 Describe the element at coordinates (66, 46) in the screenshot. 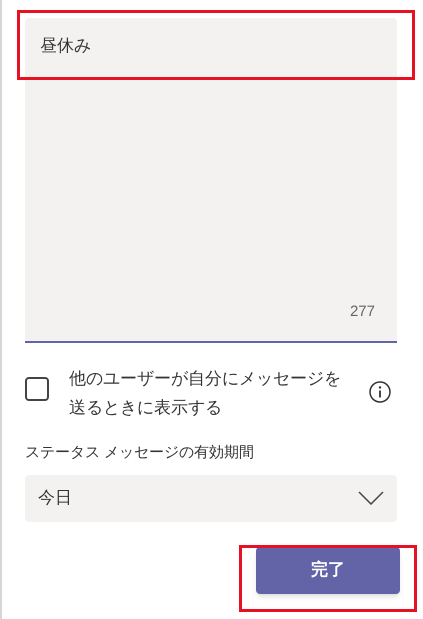

I see `message-text: 昼休み` at that location.